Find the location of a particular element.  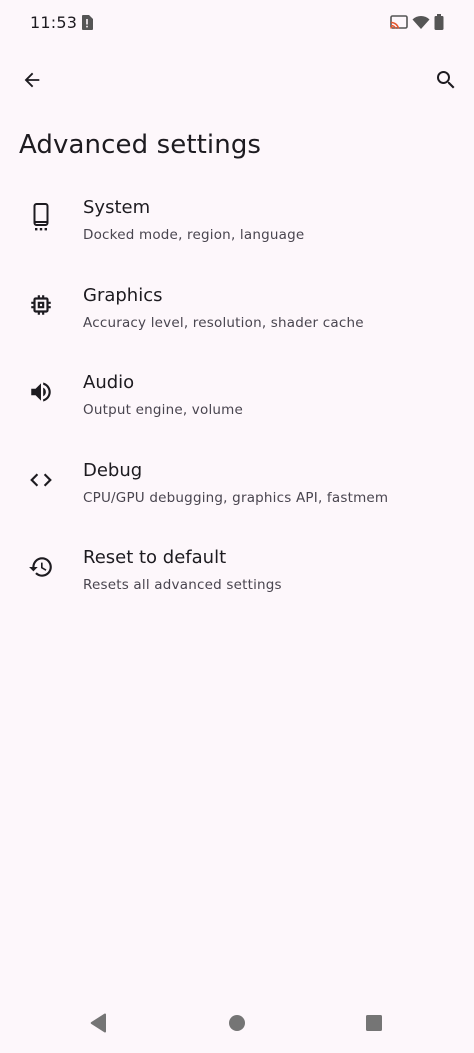

back-button is located at coordinates (32, 82).